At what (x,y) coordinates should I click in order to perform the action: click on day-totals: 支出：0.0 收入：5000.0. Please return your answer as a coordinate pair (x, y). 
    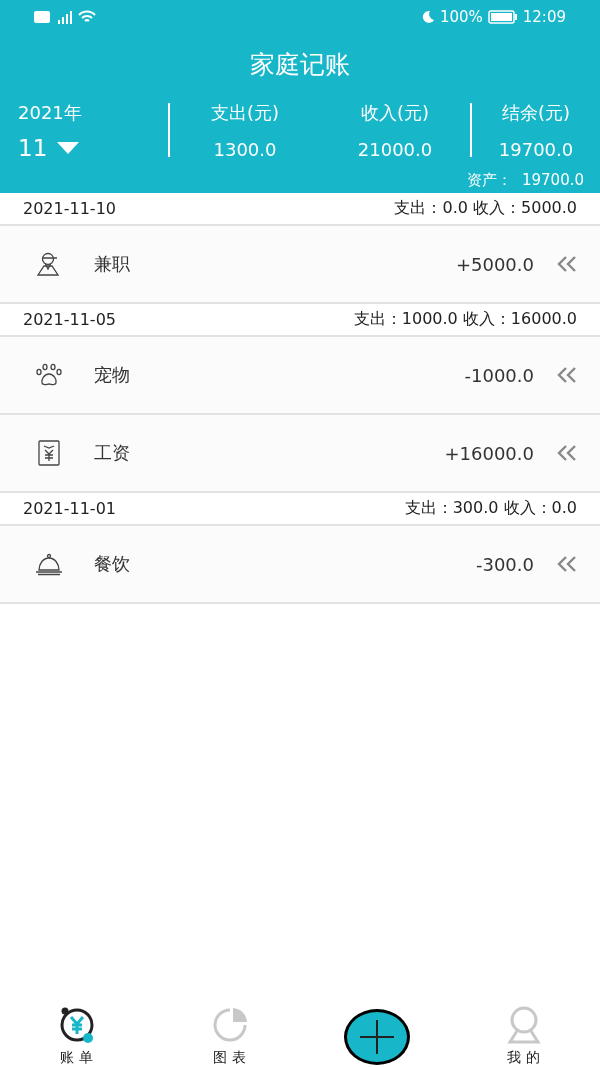
    Looking at the image, I should click on (485, 208).